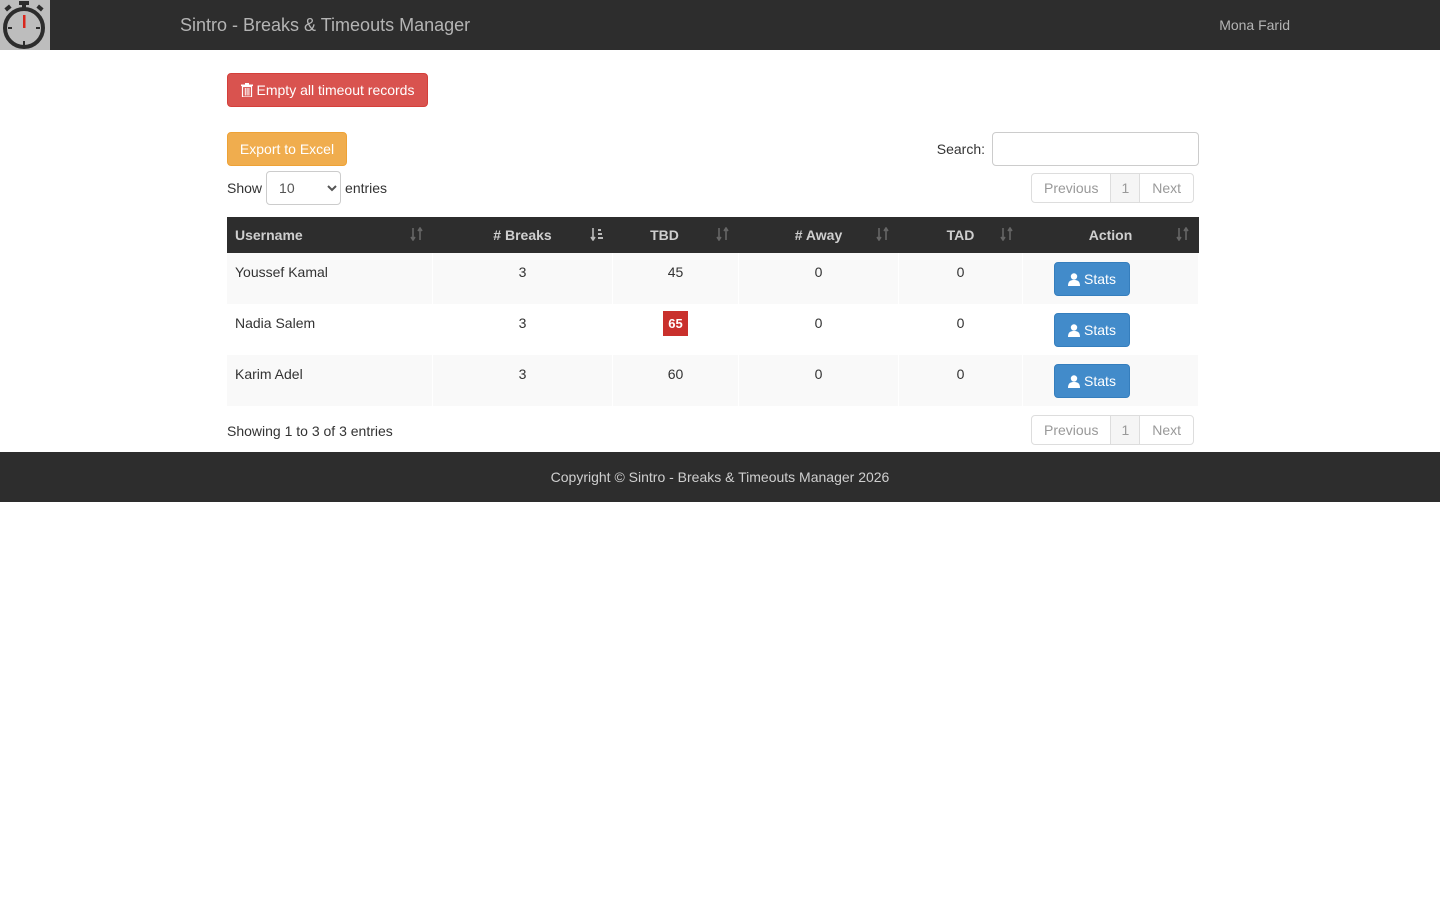  I want to click on pagination-top: Previous 1 Next, so click(1113, 188).